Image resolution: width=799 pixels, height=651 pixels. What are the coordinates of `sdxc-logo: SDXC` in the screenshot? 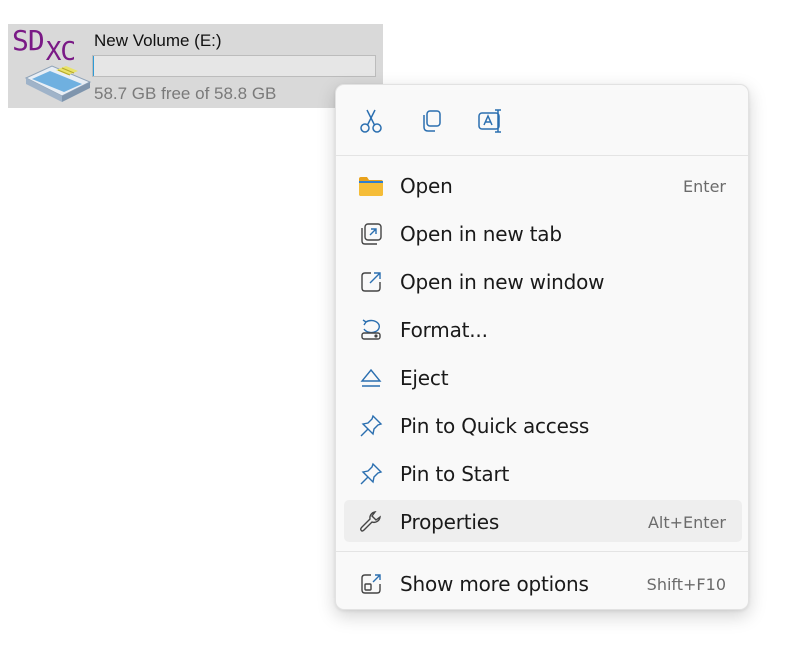 It's located at (44, 46).